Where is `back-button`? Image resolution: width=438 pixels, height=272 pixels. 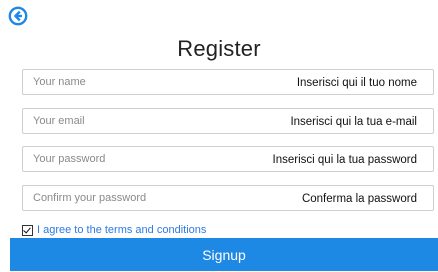
back-button is located at coordinates (18, 16).